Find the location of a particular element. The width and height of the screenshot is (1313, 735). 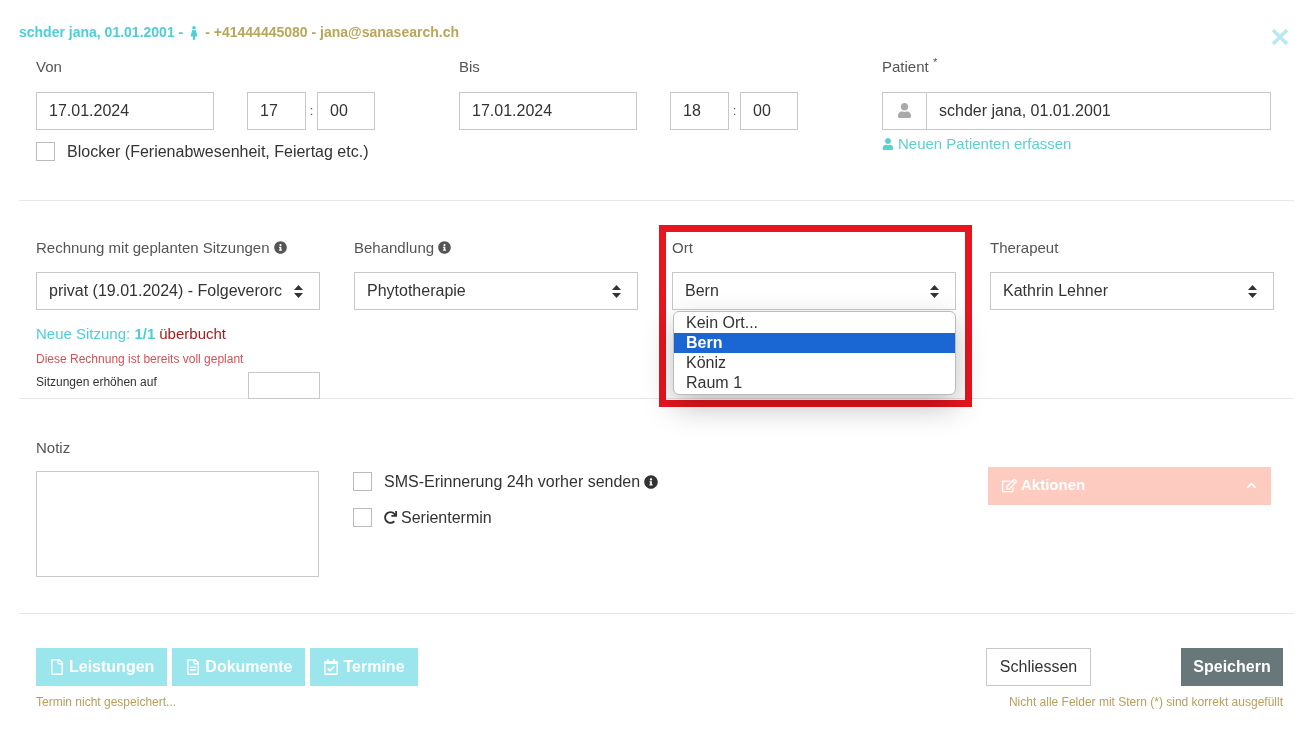

field-label: Bis is located at coordinates (470, 67).